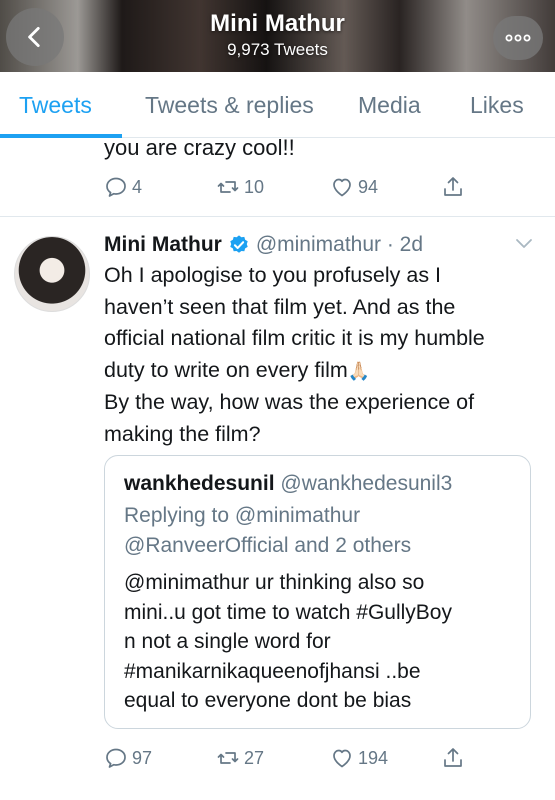  I want to click on like-button: 94, so click(354, 187).